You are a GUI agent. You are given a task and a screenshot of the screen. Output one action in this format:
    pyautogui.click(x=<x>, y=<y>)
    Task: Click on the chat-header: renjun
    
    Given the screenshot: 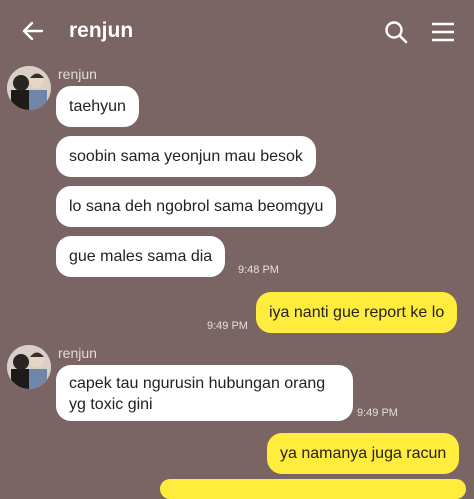 What is the action you would take?
    pyautogui.click(x=237, y=31)
    